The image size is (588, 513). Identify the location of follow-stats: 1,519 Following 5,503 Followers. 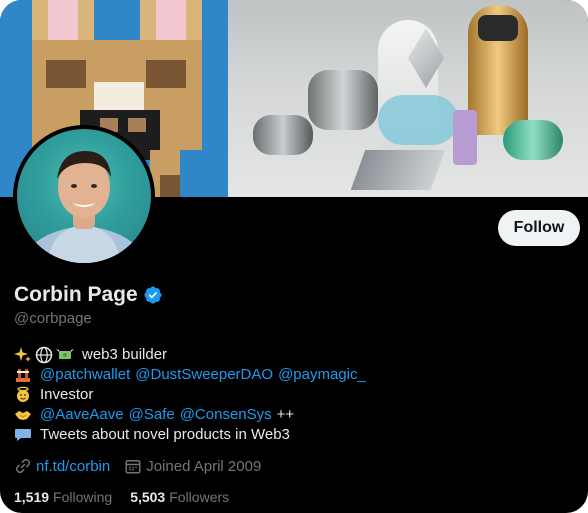
(130, 497).